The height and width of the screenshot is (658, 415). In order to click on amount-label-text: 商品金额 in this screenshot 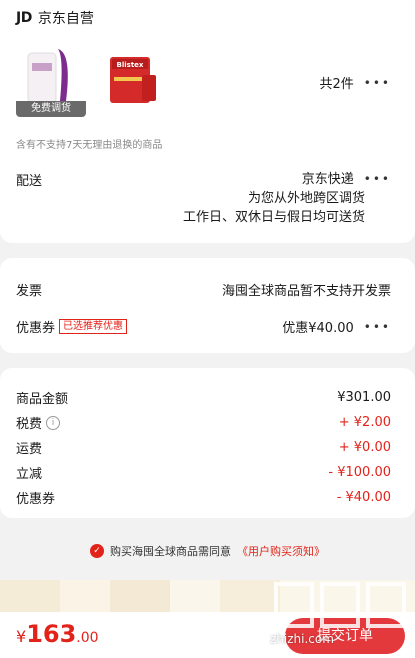, I will do `click(42, 399)`.